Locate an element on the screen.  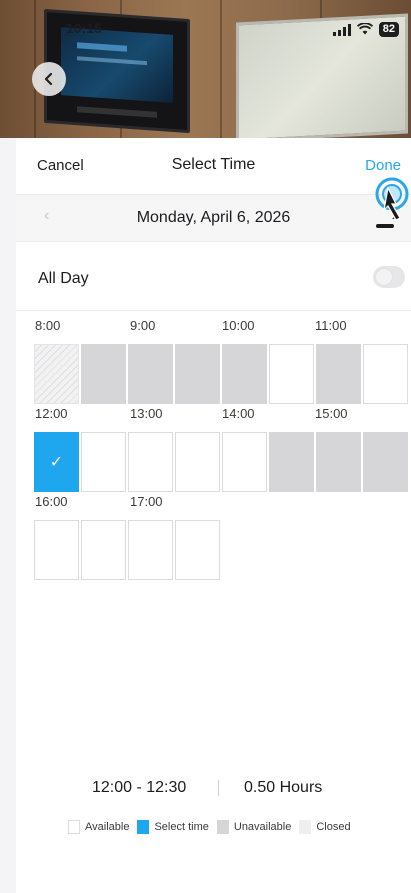
wood-panel-seam is located at coordinates (221, 69).